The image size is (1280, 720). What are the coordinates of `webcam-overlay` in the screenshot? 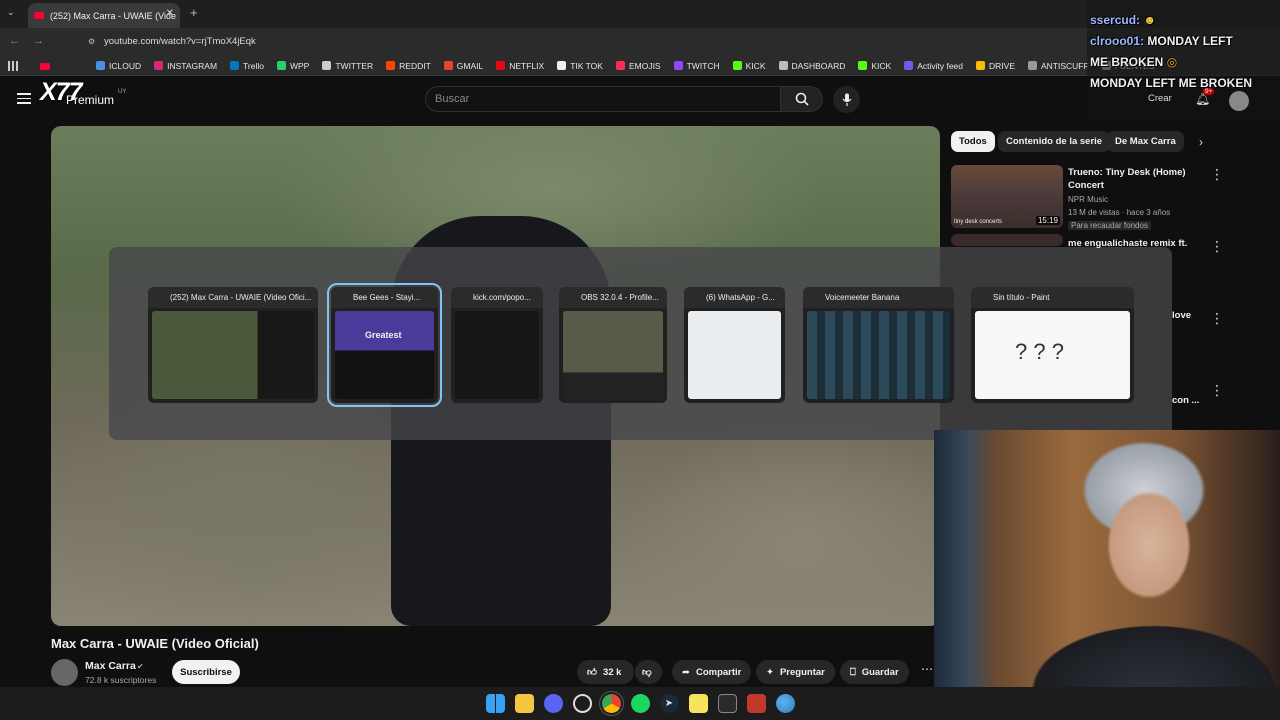 It's located at (1107, 561).